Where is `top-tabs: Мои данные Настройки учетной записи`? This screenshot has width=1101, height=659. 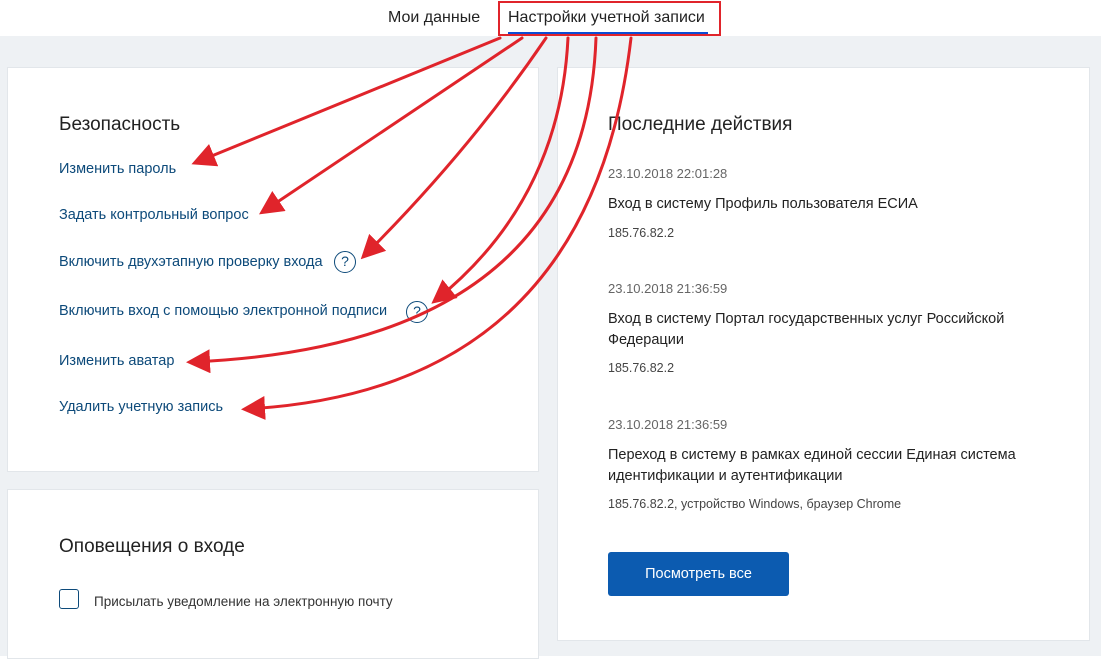 top-tabs: Мои данные Настройки учетной записи is located at coordinates (550, 18).